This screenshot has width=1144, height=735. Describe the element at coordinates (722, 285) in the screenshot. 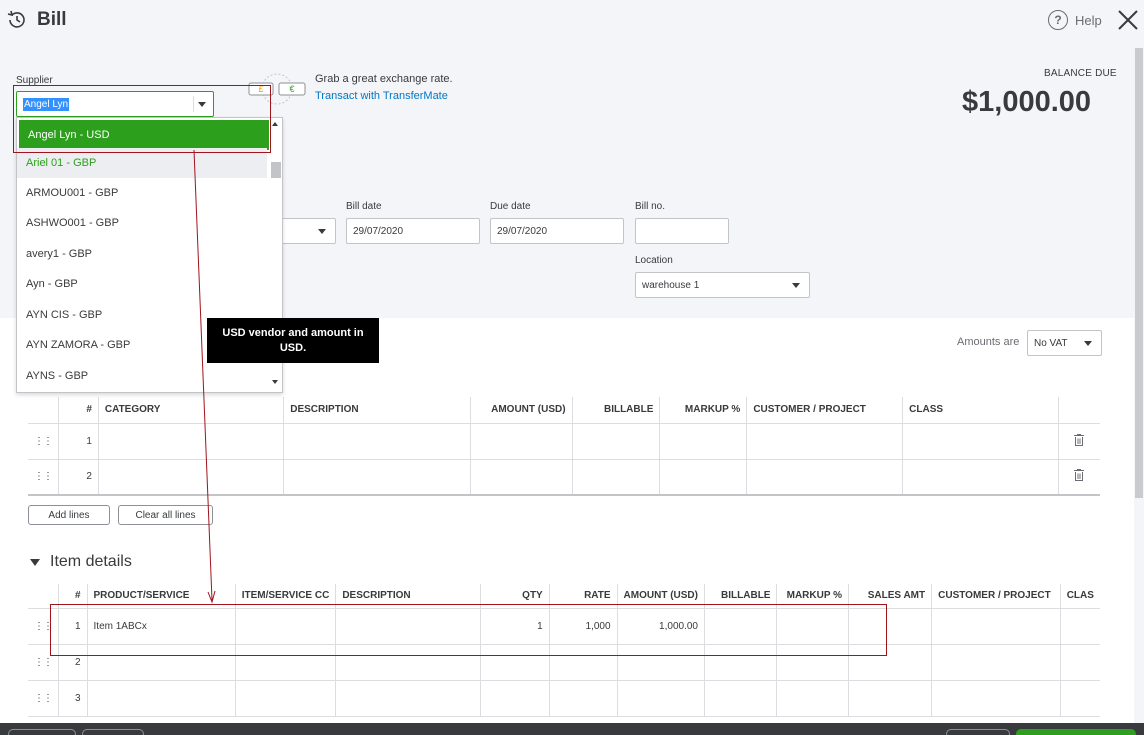

I see `location-select: warehouse 1` at that location.